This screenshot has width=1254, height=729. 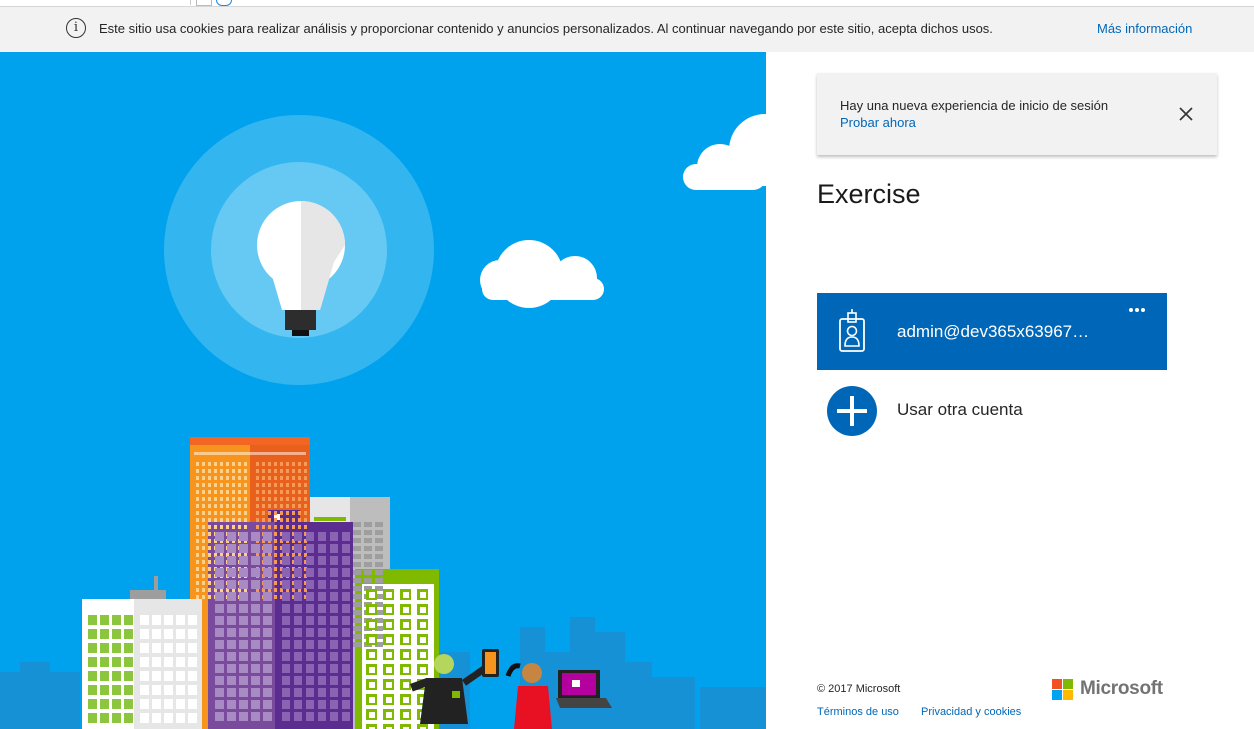 I want to click on microsoft-wordmark: Microsoft, so click(x=1121, y=688).